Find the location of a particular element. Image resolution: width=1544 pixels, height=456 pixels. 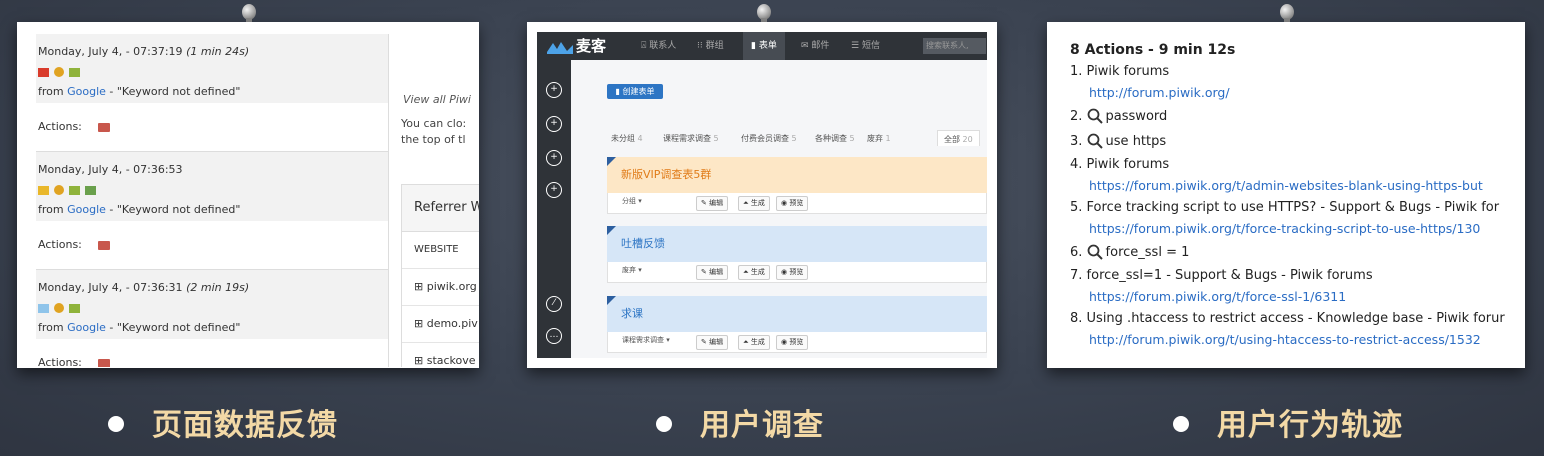

search-action: 2. password is located at coordinates (1119, 116).